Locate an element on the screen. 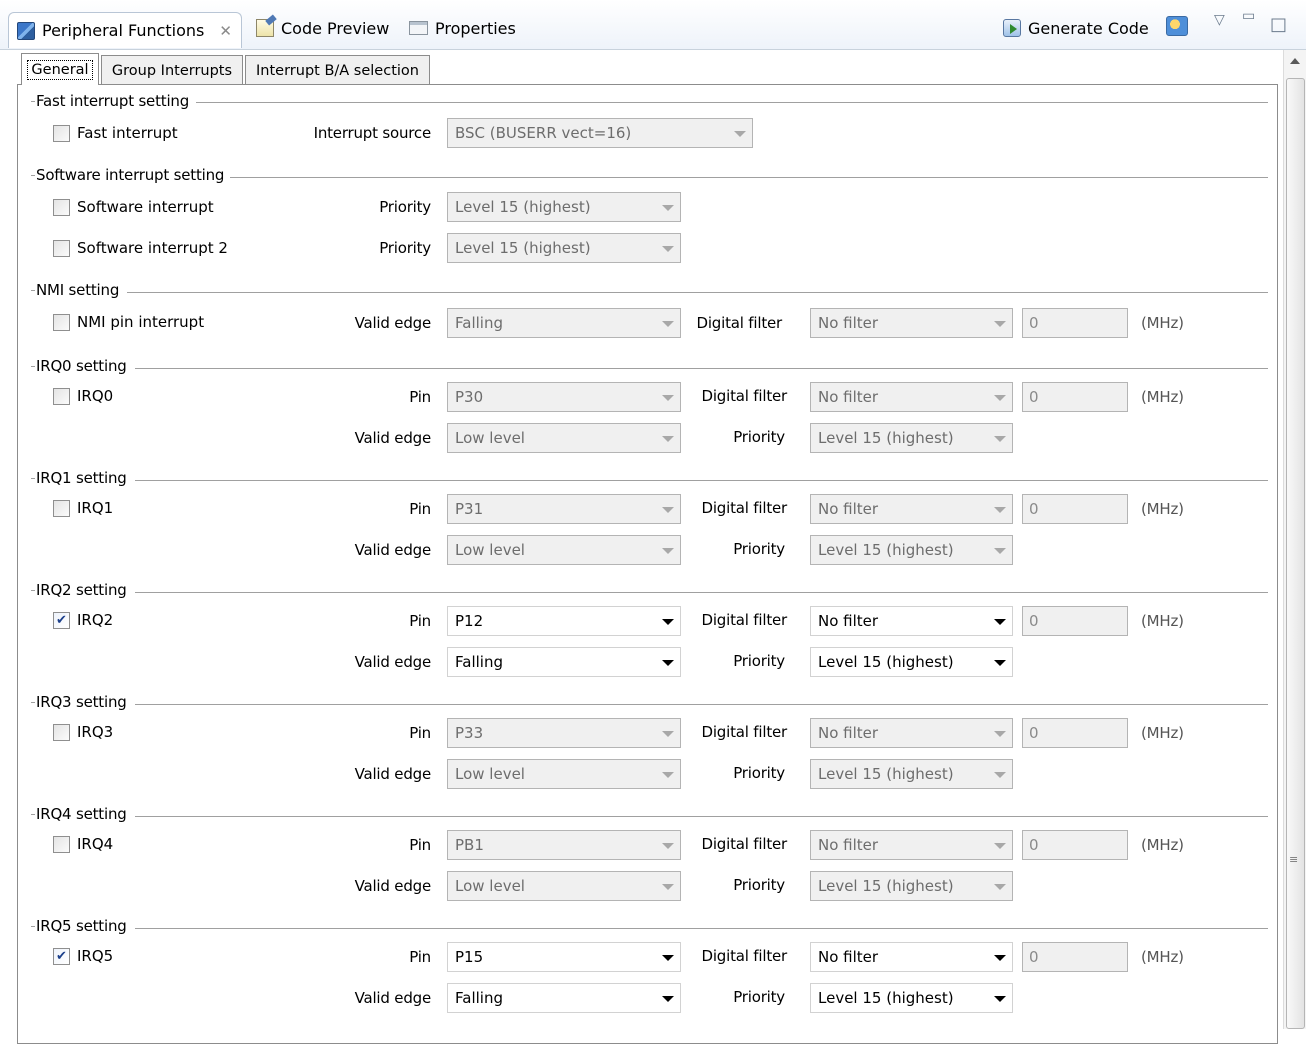 Image resolution: width=1306 pixels, height=1044 pixels. irq-pin-select: P12 is located at coordinates (564, 621).